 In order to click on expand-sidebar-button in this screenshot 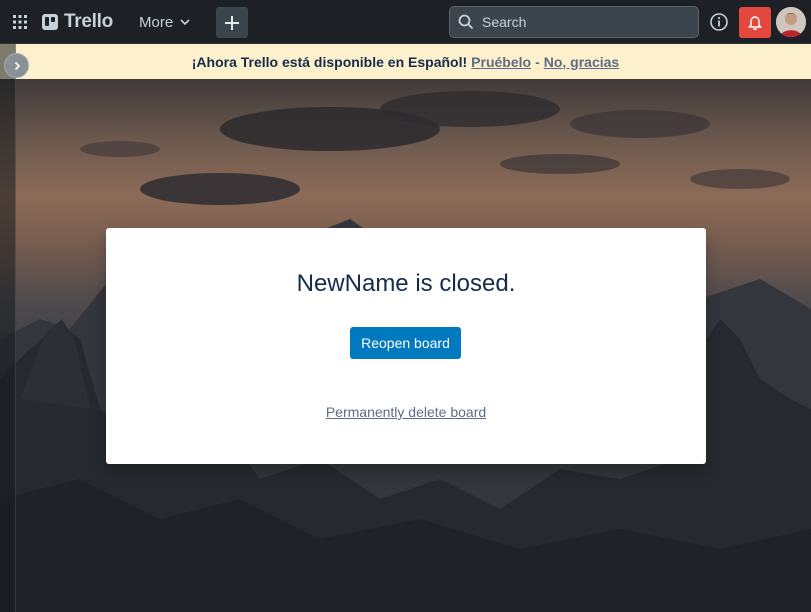, I will do `click(16, 65)`.